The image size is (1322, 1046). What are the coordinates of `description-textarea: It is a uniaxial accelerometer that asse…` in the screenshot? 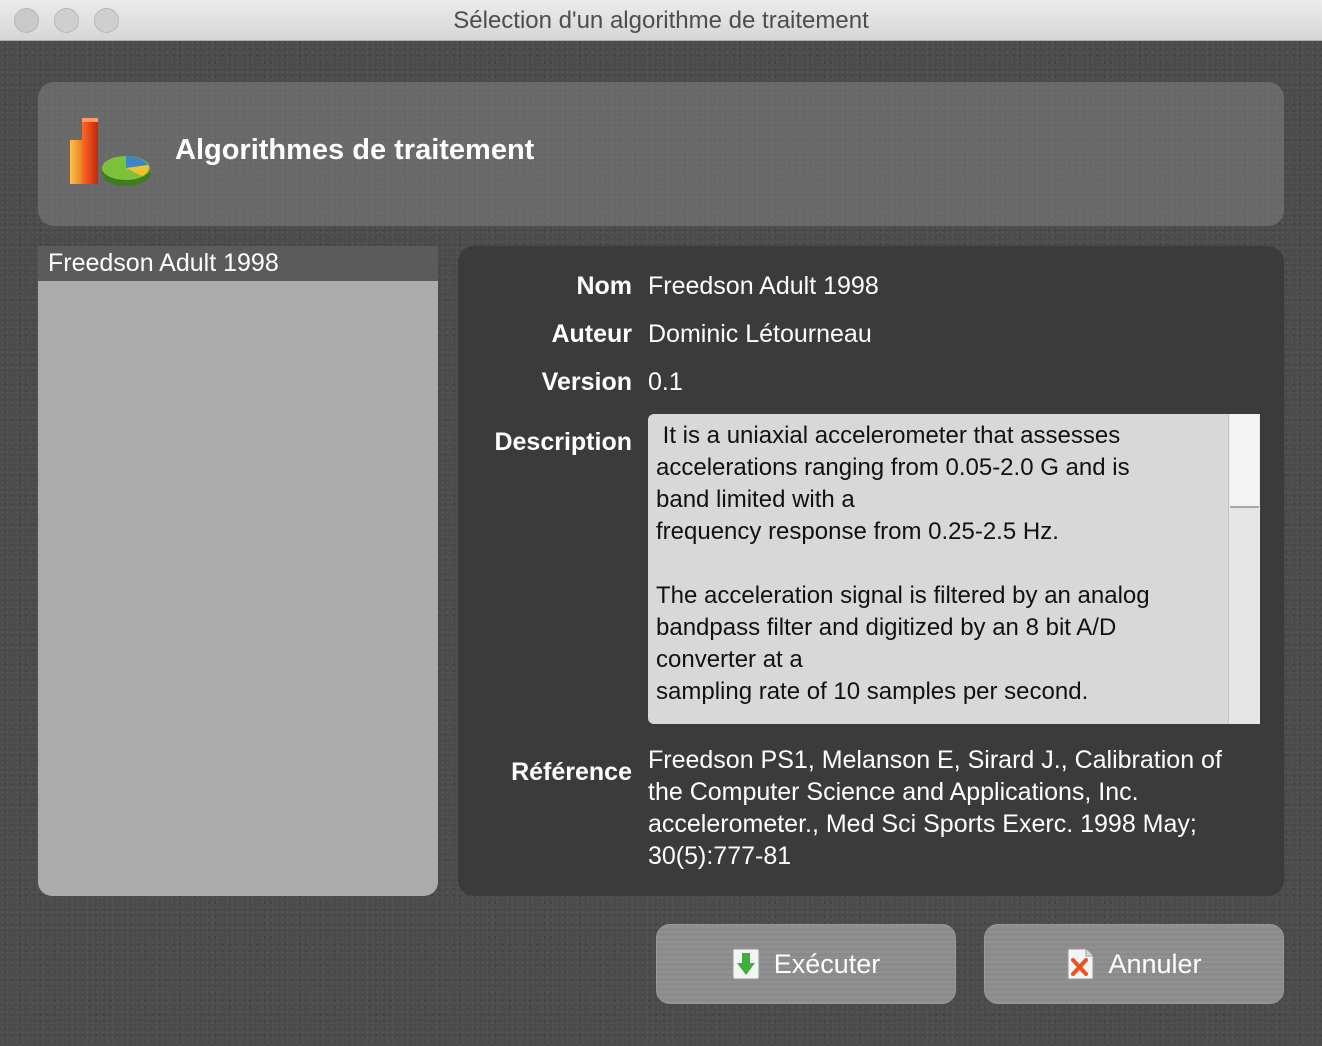 It's located at (954, 569).